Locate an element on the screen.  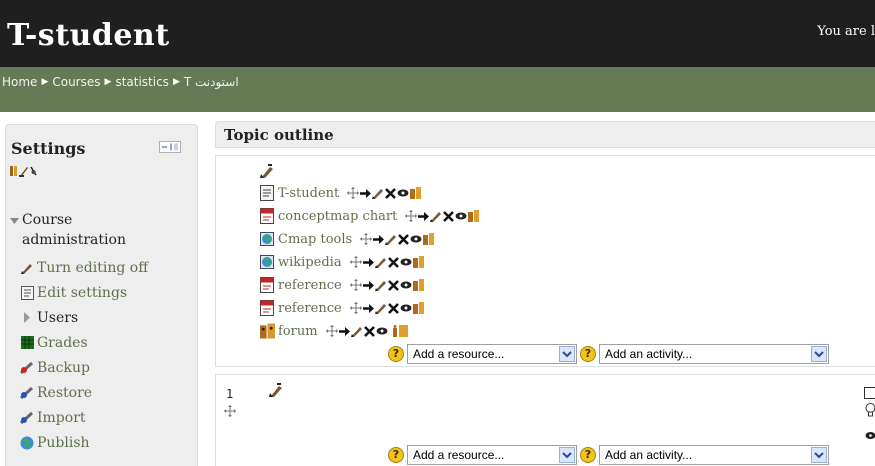
activity-edit-icons is located at coordinates (387, 285).